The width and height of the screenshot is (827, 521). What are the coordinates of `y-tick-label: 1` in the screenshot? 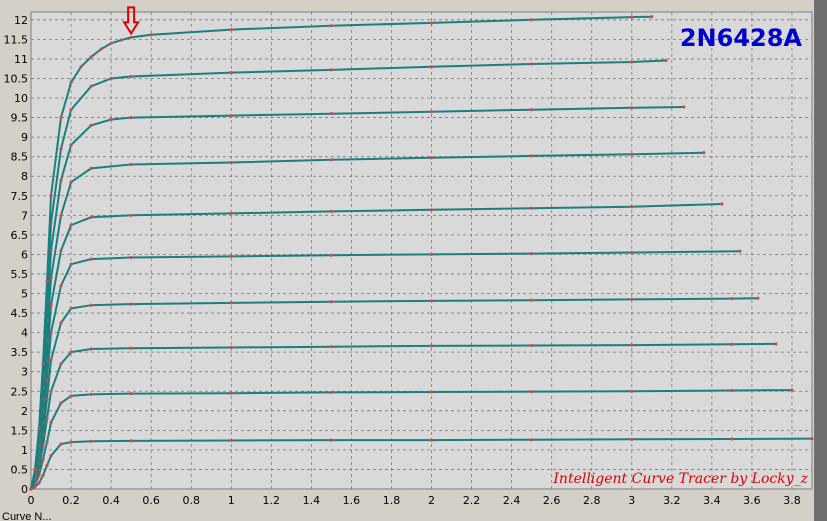 It's located at (24, 450).